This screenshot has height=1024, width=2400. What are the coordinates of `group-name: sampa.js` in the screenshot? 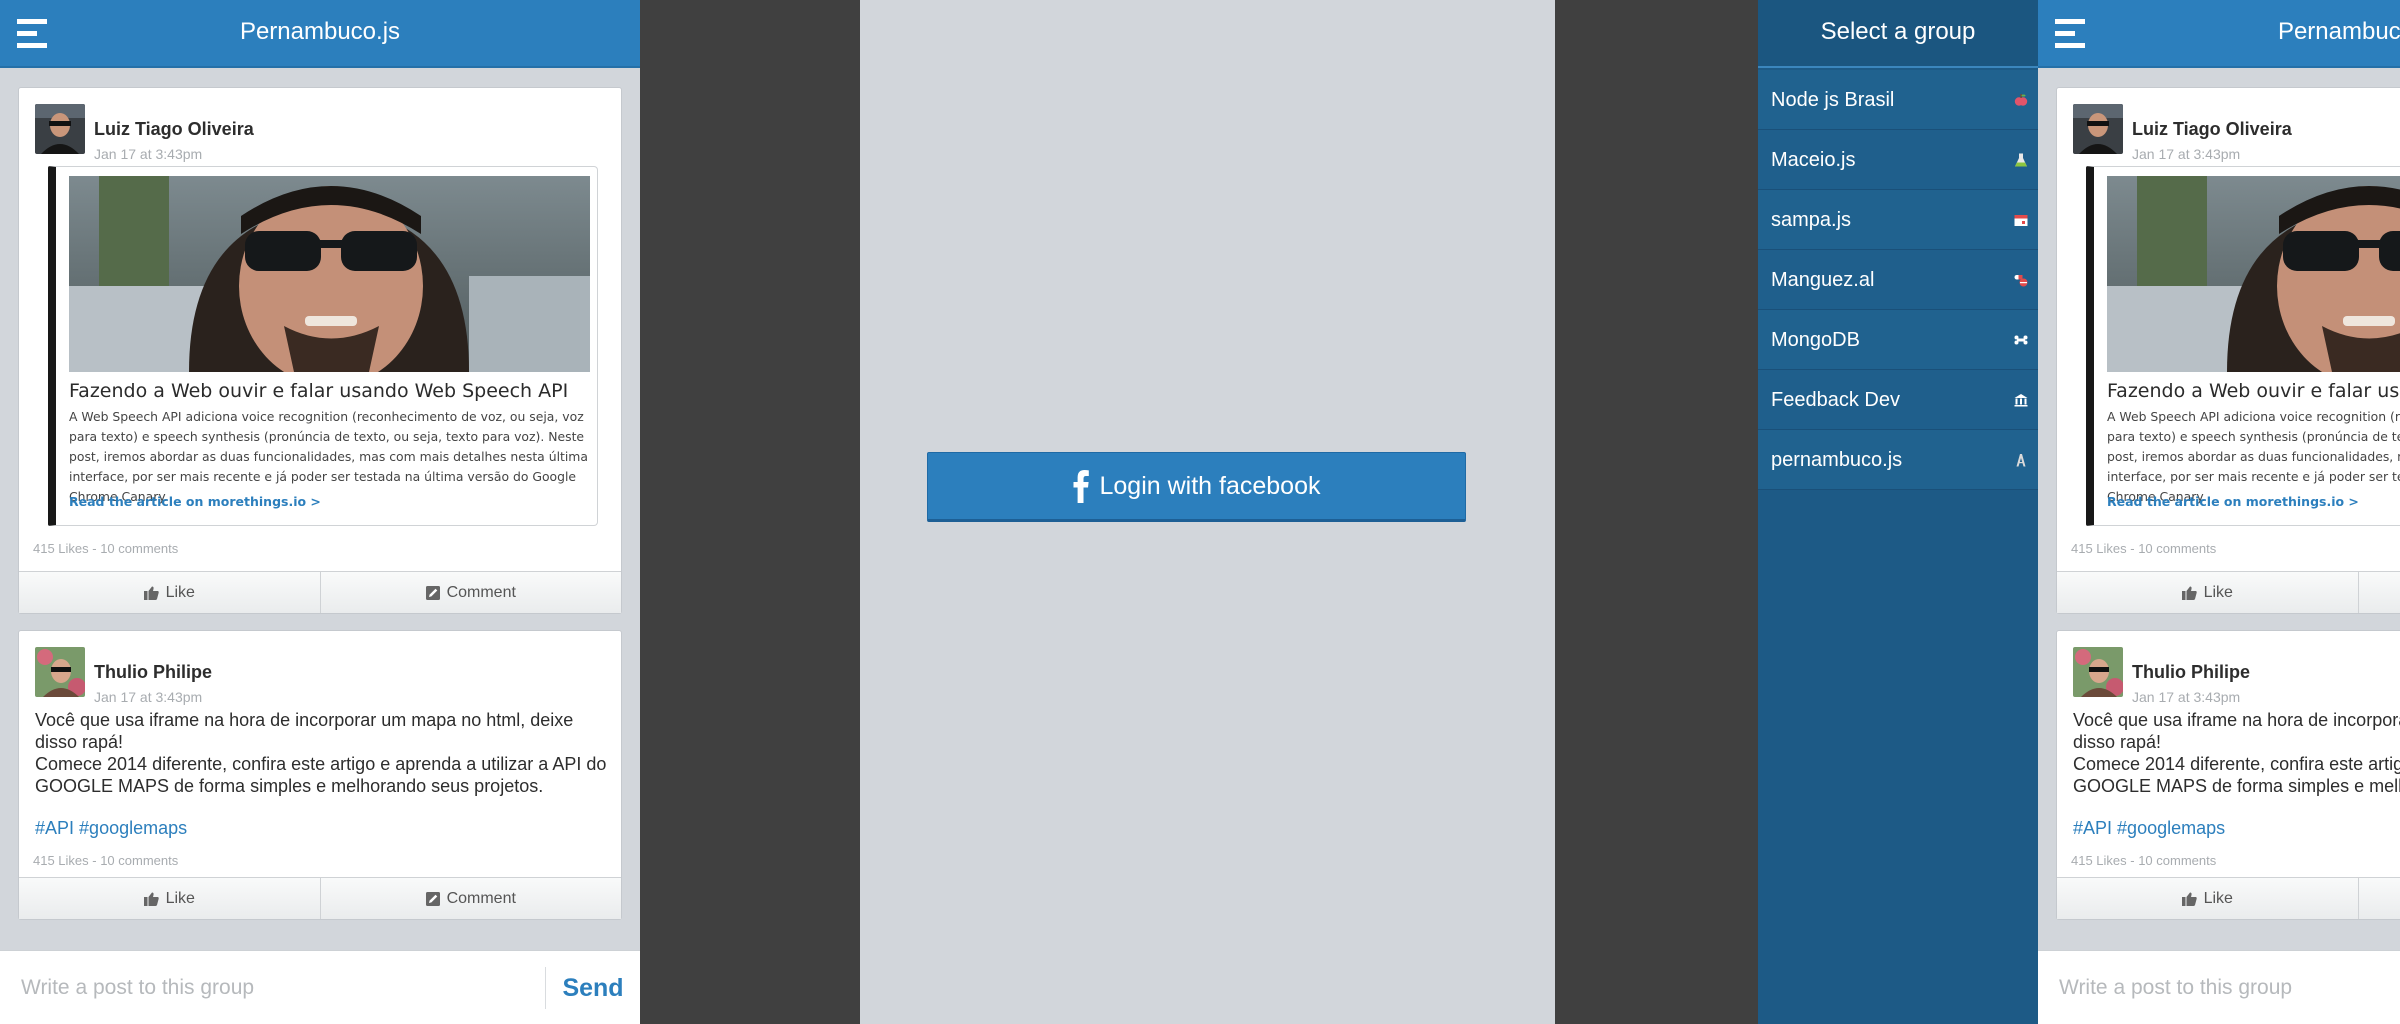 It's located at (1811, 220).